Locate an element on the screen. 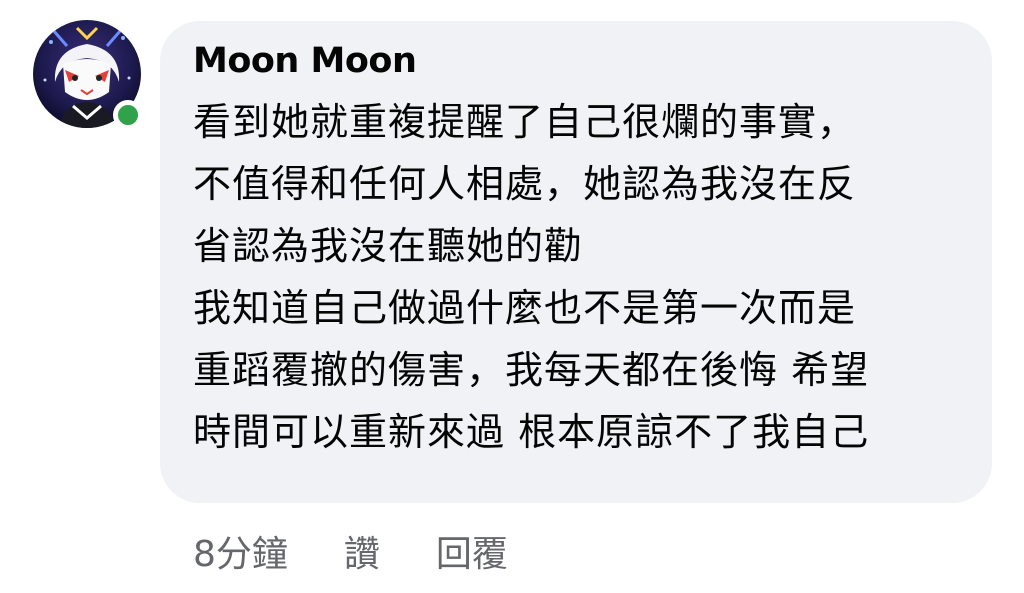 The width and height of the screenshot is (1024, 593). comment-text-line: 不值得和任何人相處，她認為我沒在反 is located at coordinates (525, 184).